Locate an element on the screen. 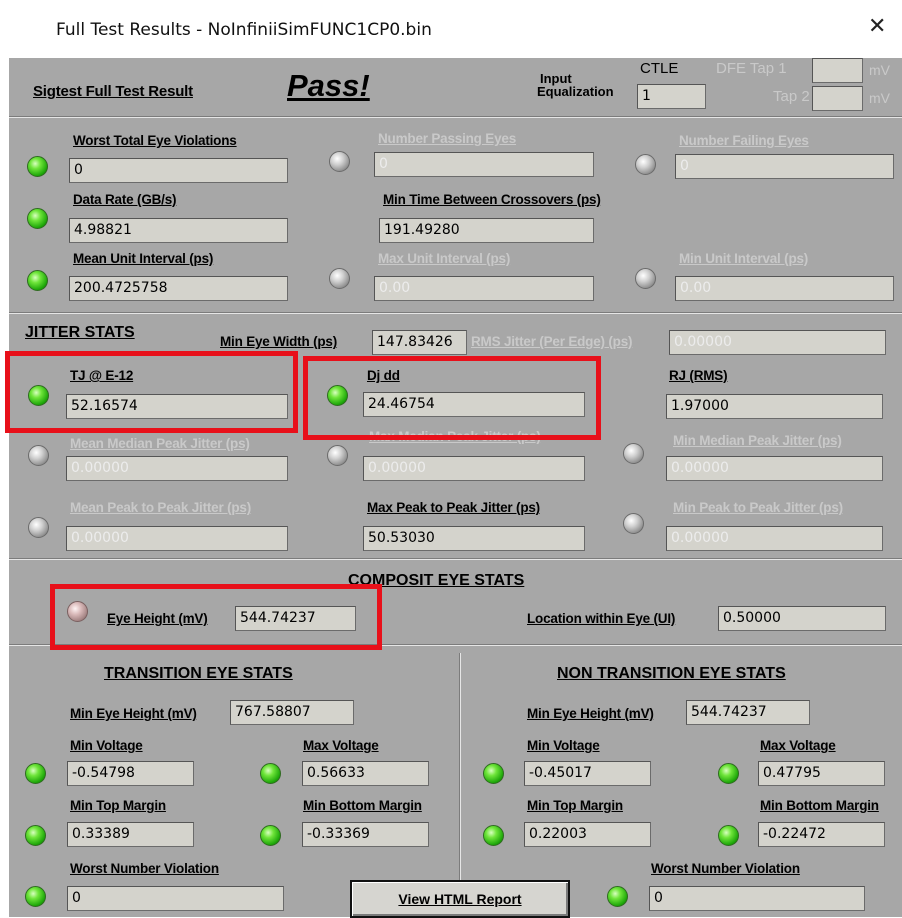  tr-min-bottom-led is located at coordinates (270, 835).